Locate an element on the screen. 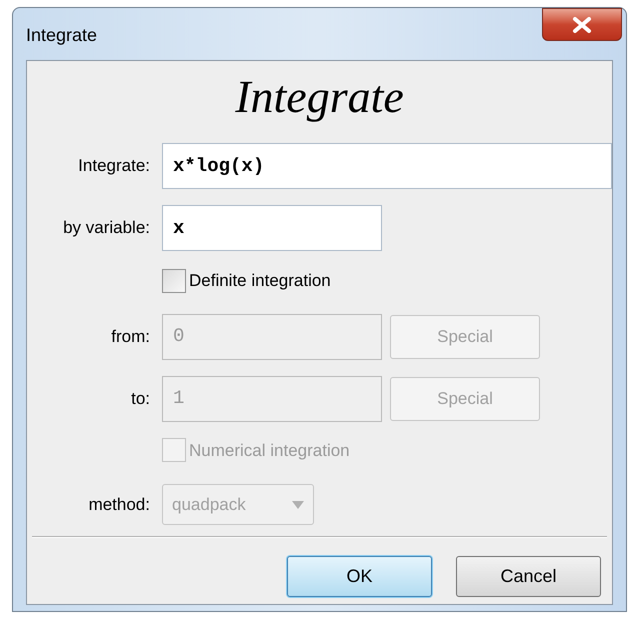  dropdown-arrow-icon is located at coordinates (298, 504).